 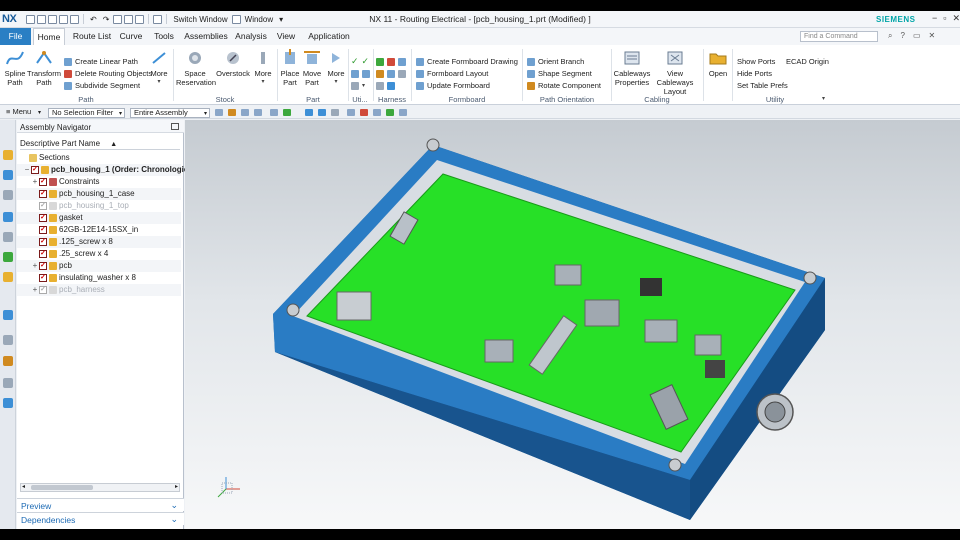 I want to click on set-table-prefs-button: Set Table Prefs, so click(x=762, y=85).